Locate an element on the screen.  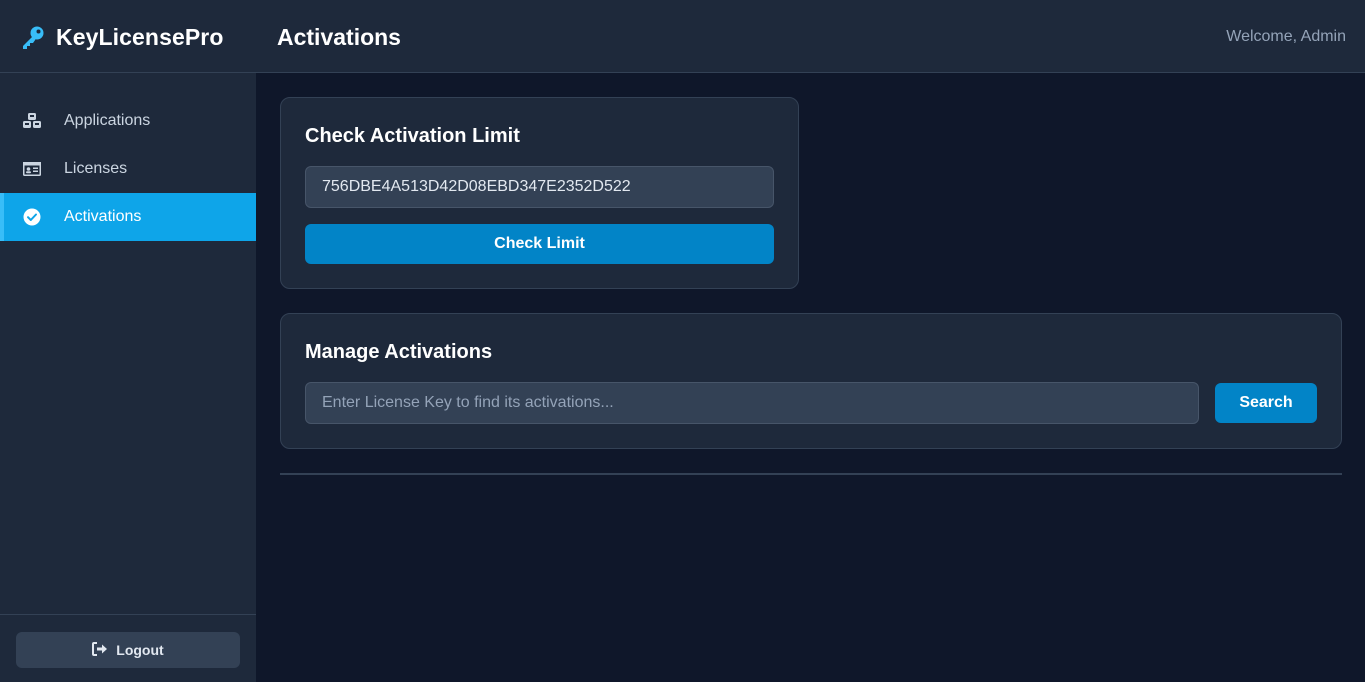
logout-button: Logout is located at coordinates (128, 650).